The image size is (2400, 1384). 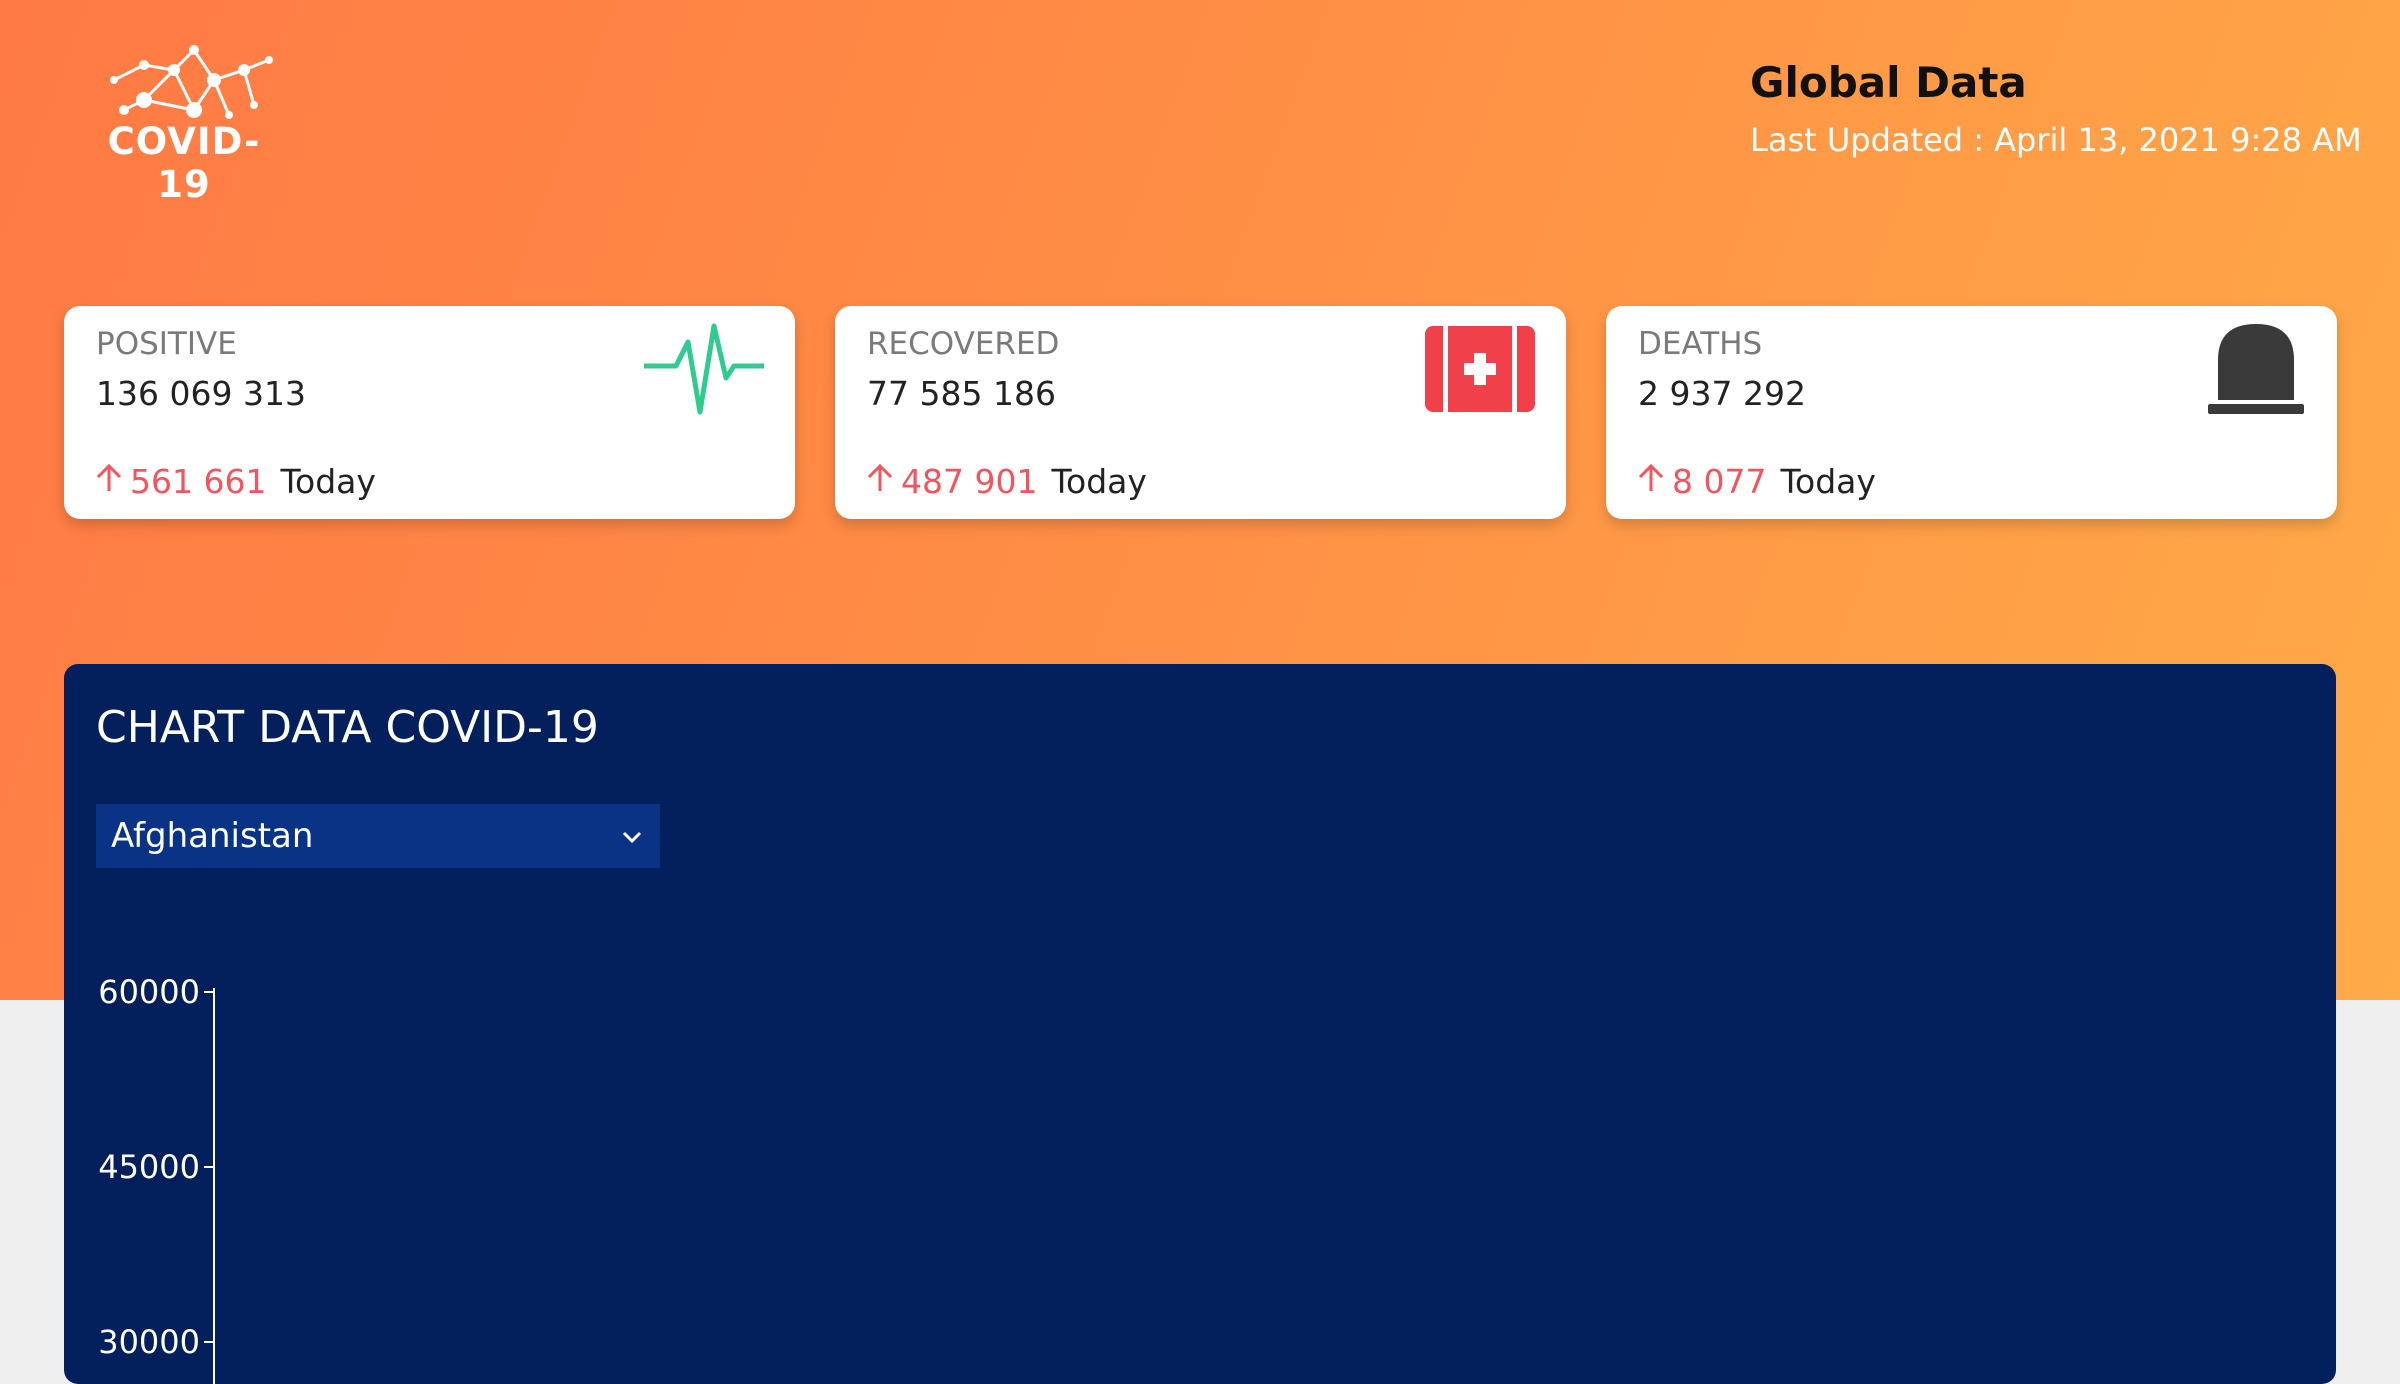 I want to click on chart-title: CHART DATA COVID-19, so click(x=347, y=727).